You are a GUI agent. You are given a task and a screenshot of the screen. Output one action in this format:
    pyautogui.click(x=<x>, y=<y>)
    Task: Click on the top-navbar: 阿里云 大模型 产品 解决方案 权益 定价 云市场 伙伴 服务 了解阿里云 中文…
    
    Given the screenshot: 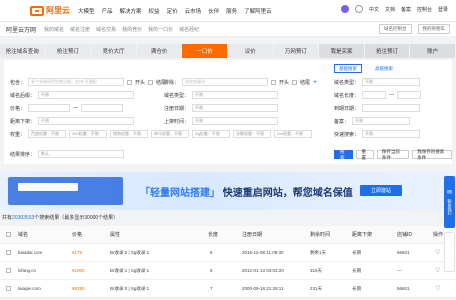 What is the action you would take?
    pyautogui.click(x=228, y=11)
    